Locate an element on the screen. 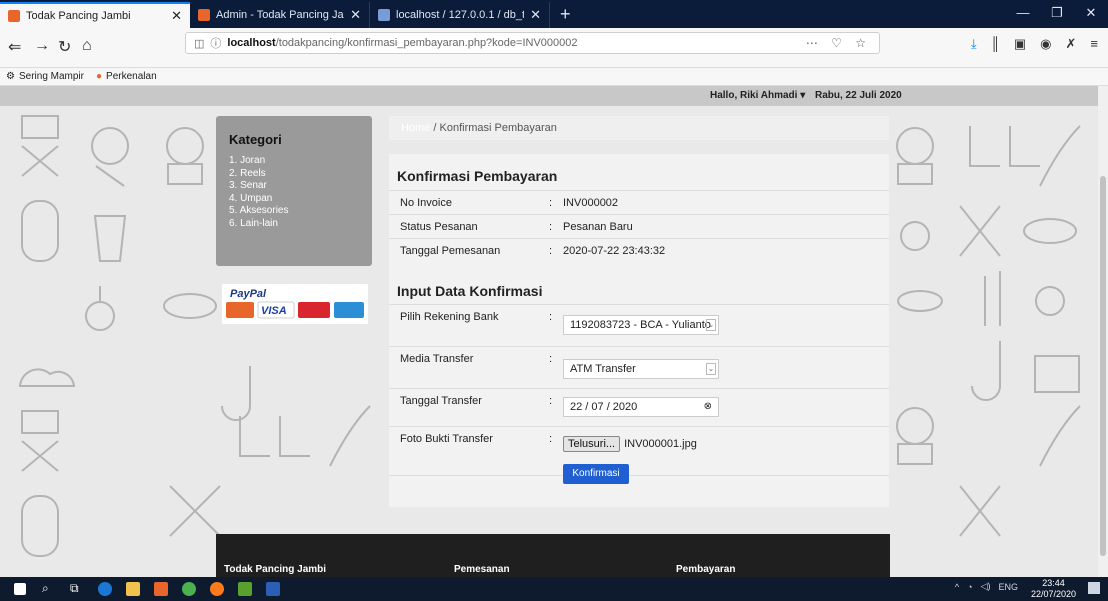 The width and height of the screenshot is (1108, 601). chrome-icon is located at coordinates (189, 589).